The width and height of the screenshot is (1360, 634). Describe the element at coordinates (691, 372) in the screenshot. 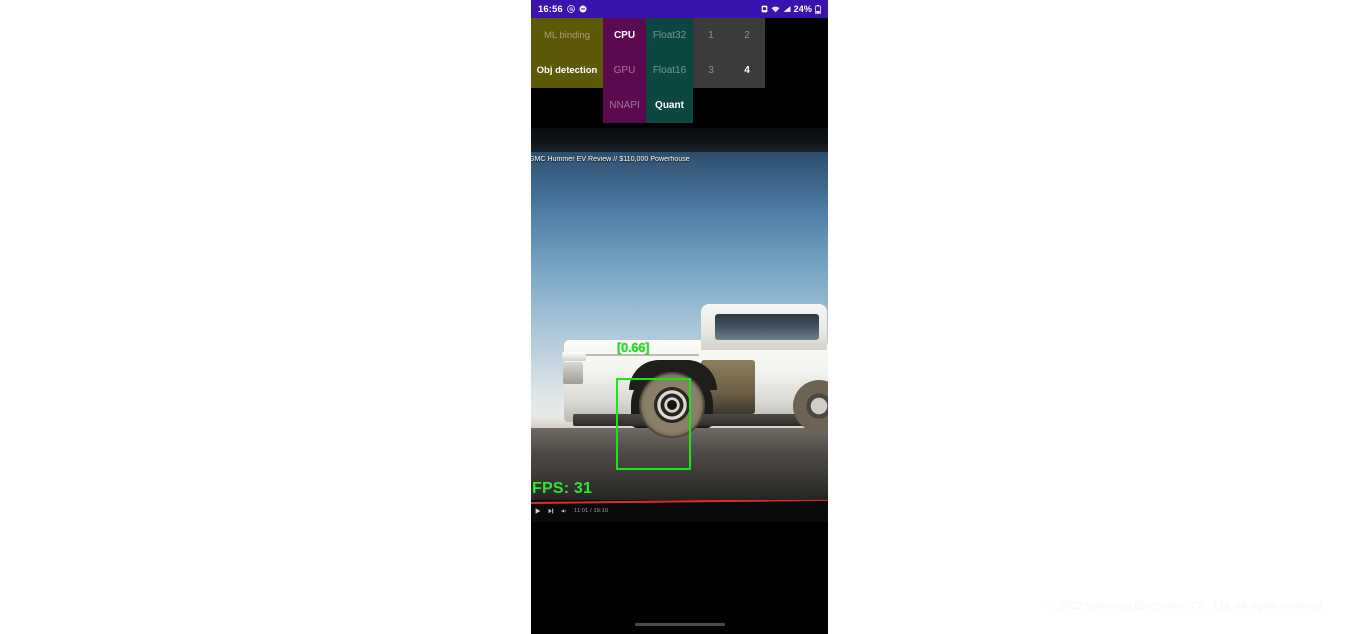

I see `suv-vehicle` at that location.